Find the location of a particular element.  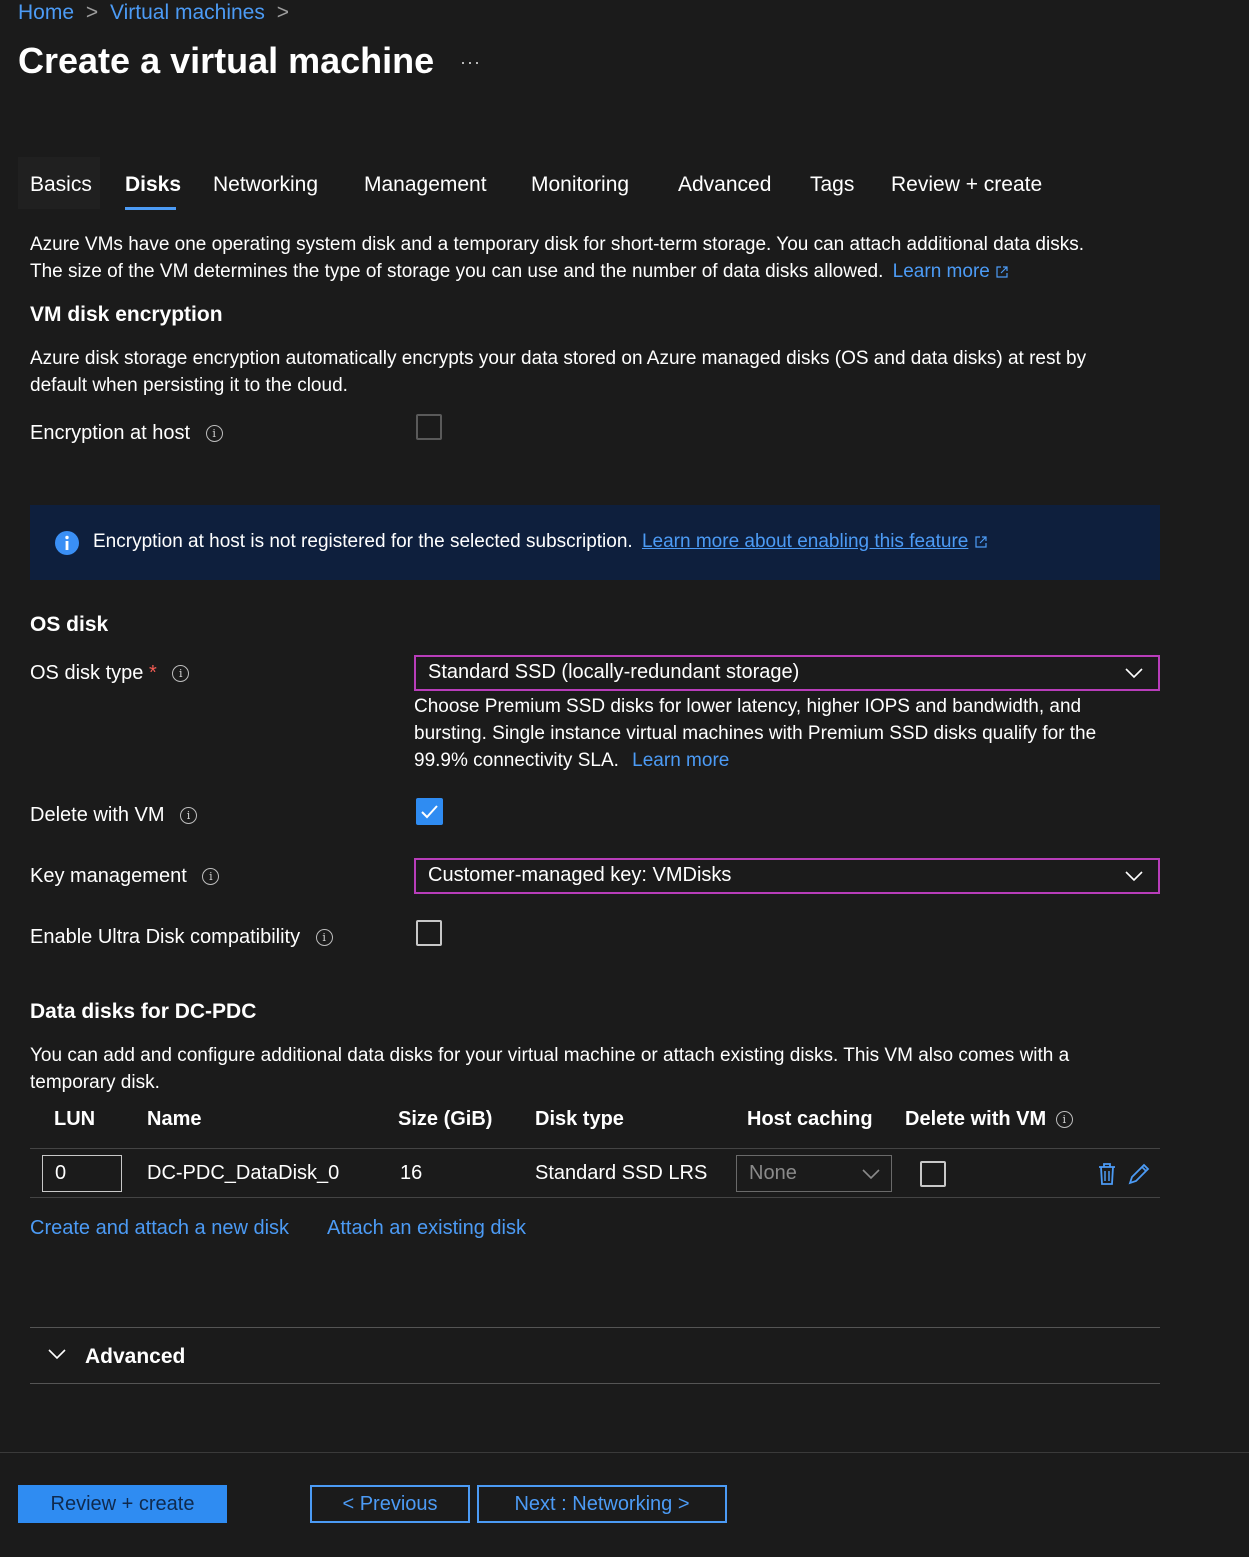

tab-management: Management is located at coordinates (425, 185).